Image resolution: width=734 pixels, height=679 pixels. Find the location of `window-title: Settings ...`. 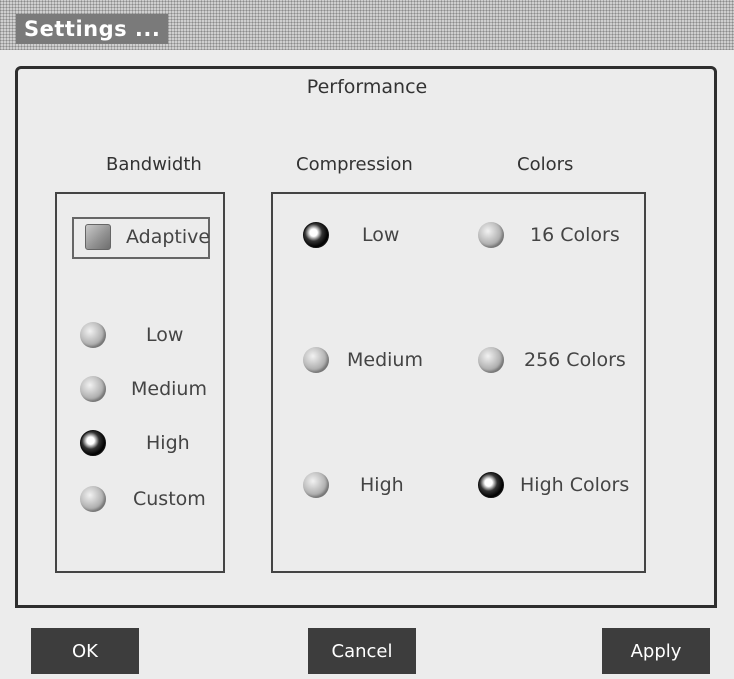

window-title: Settings ... is located at coordinates (92, 29).